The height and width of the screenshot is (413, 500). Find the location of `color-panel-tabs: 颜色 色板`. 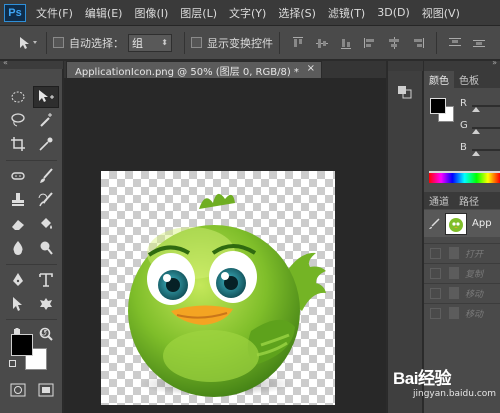

color-panel-tabs: 颜色 色板 is located at coordinates (462, 79).